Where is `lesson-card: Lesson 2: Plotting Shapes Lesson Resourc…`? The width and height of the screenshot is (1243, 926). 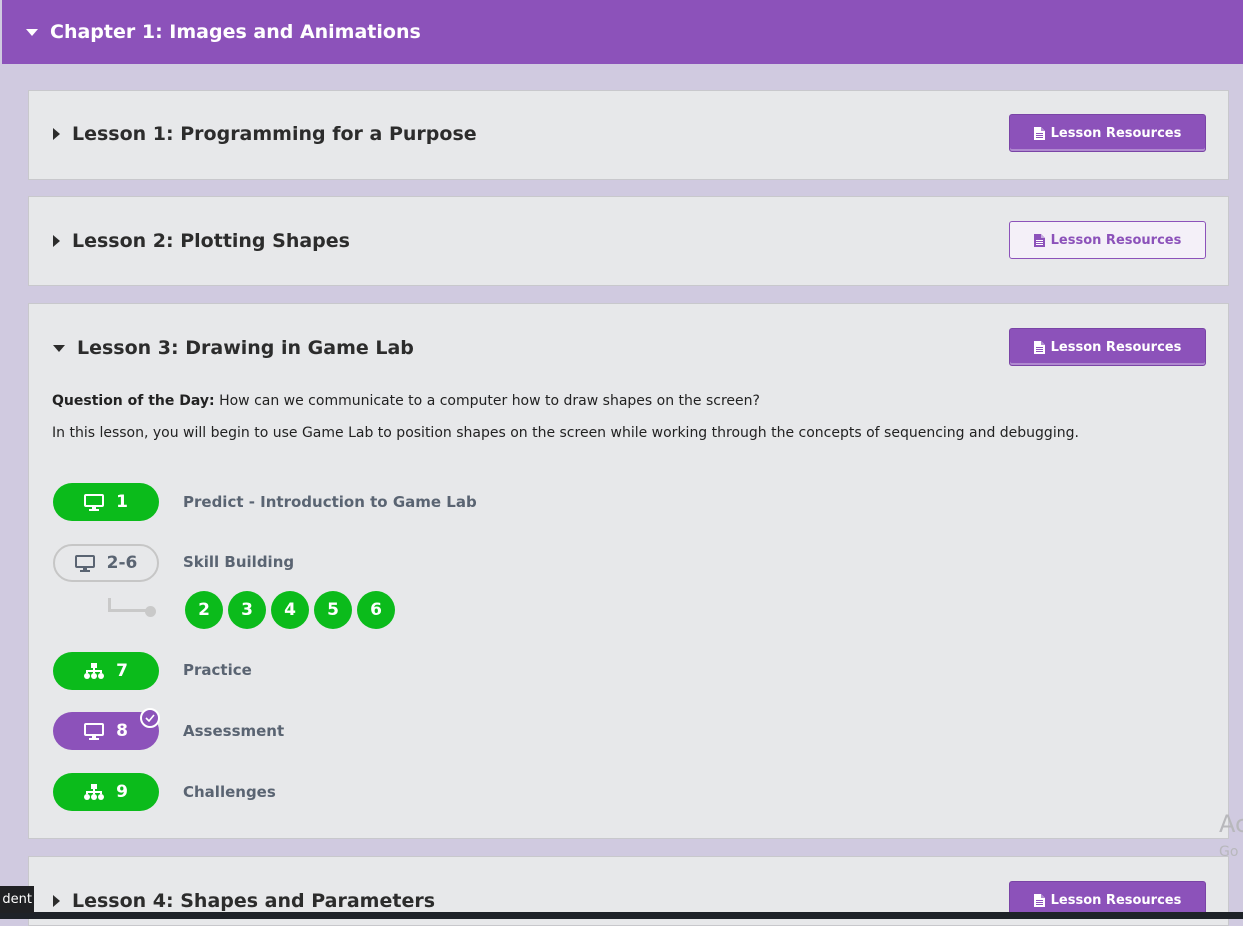
lesson-card: Lesson 2: Plotting Shapes Lesson Resourc… is located at coordinates (628, 241).